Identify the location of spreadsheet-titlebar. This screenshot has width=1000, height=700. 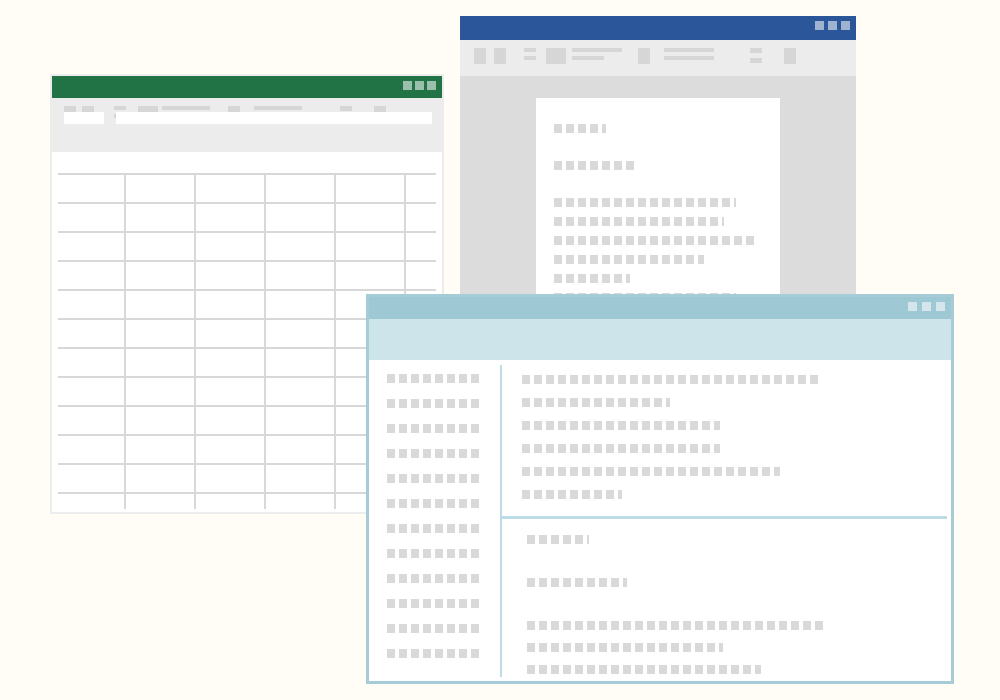
(247, 87).